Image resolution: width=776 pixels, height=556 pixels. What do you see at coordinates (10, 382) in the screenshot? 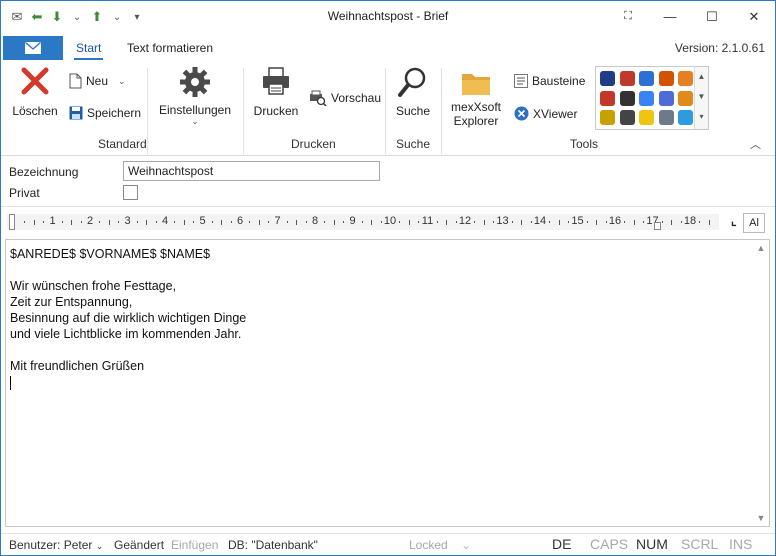
I see `text-caret` at bounding box center [10, 382].